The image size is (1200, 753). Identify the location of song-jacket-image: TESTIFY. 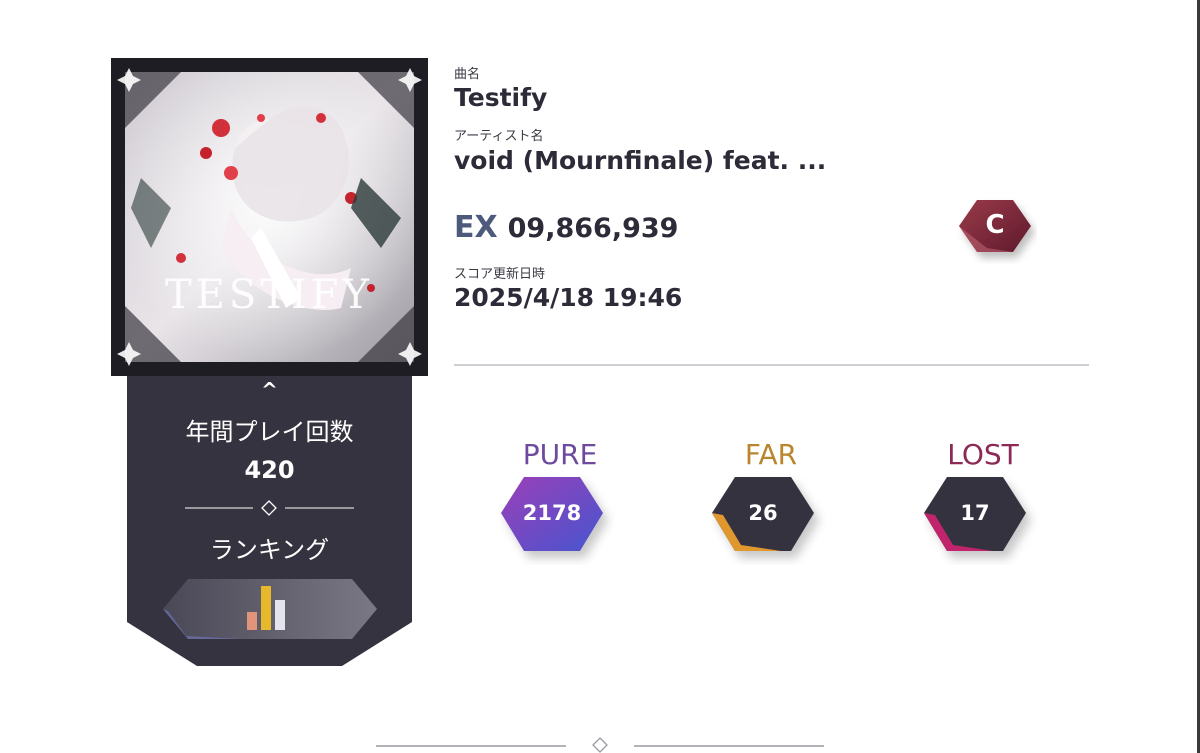
(269, 217).